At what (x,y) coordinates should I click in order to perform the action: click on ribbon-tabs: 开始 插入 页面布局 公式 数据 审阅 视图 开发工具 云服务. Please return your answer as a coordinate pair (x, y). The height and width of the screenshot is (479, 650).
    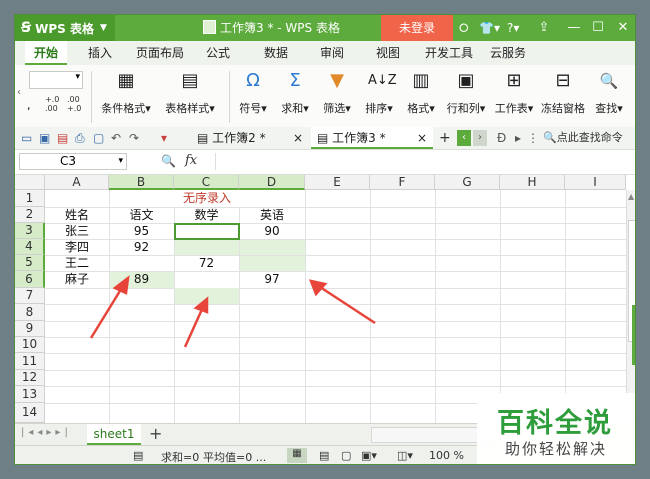
    Looking at the image, I should click on (325, 53).